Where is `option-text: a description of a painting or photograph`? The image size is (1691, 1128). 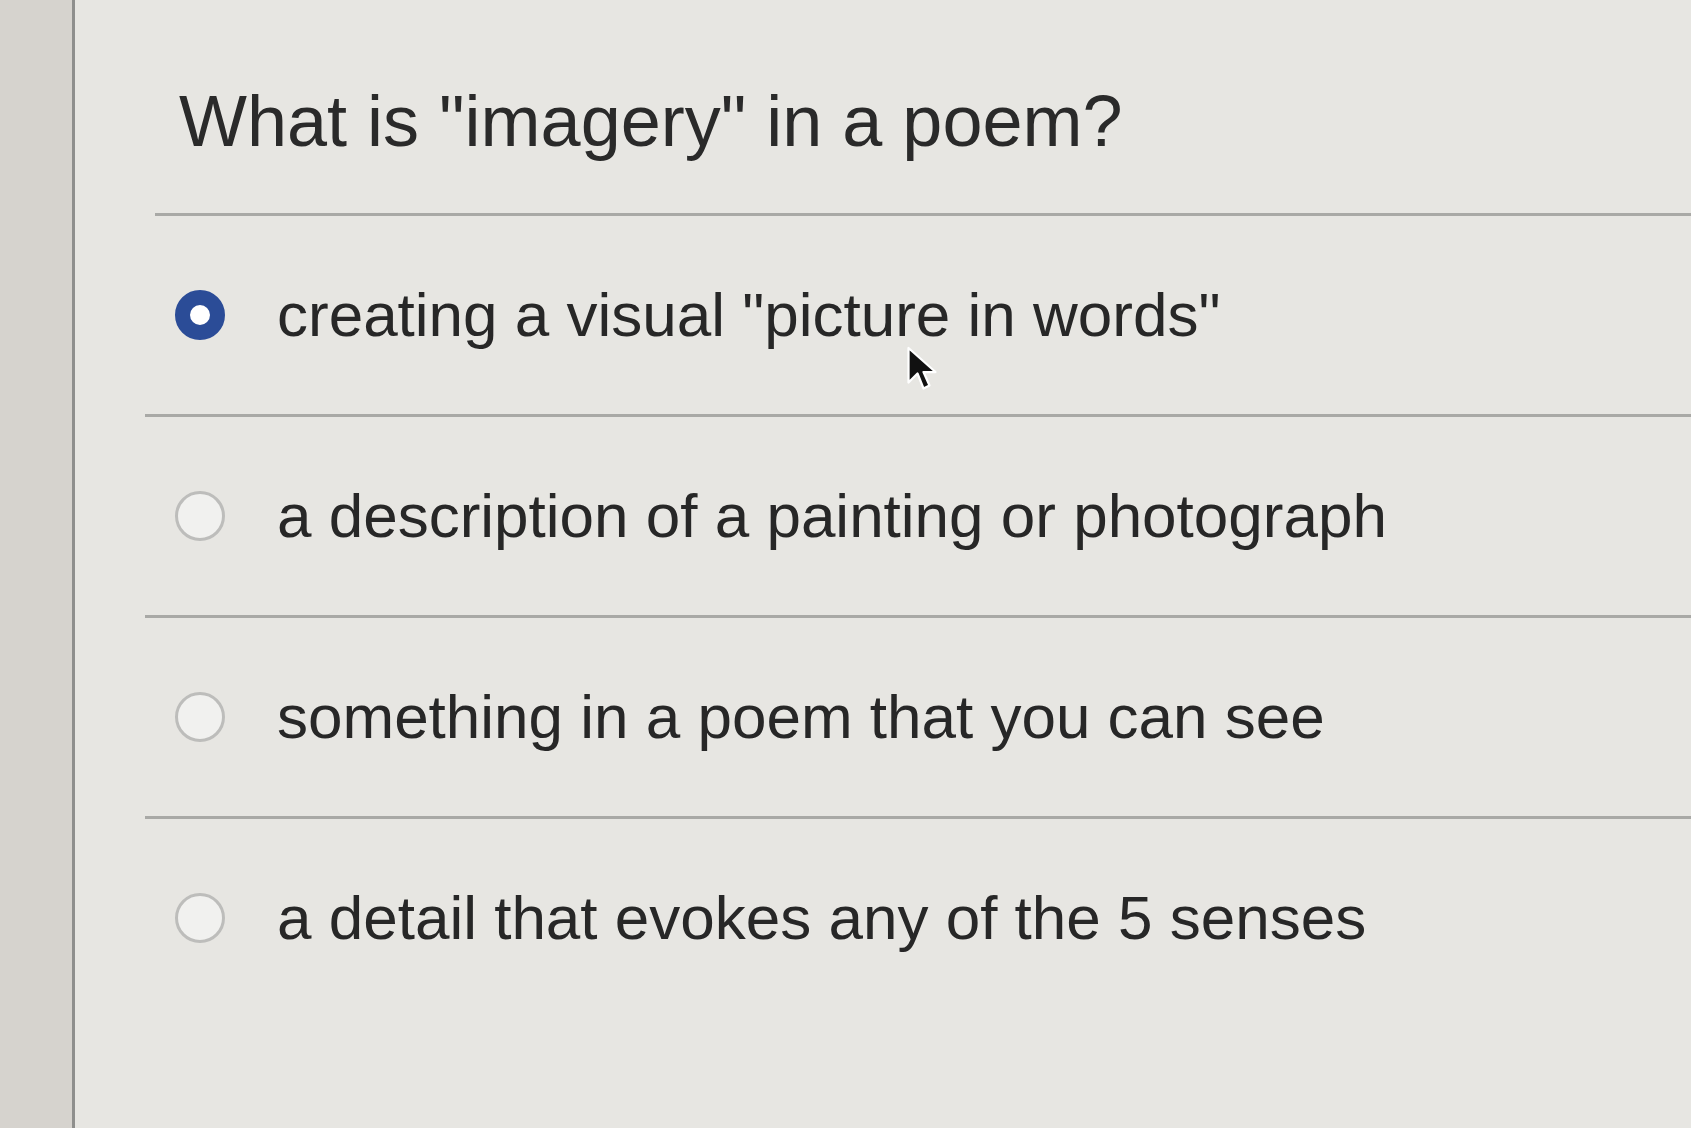 option-text: a description of a painting or photograph is located at coordinates (832, 516).